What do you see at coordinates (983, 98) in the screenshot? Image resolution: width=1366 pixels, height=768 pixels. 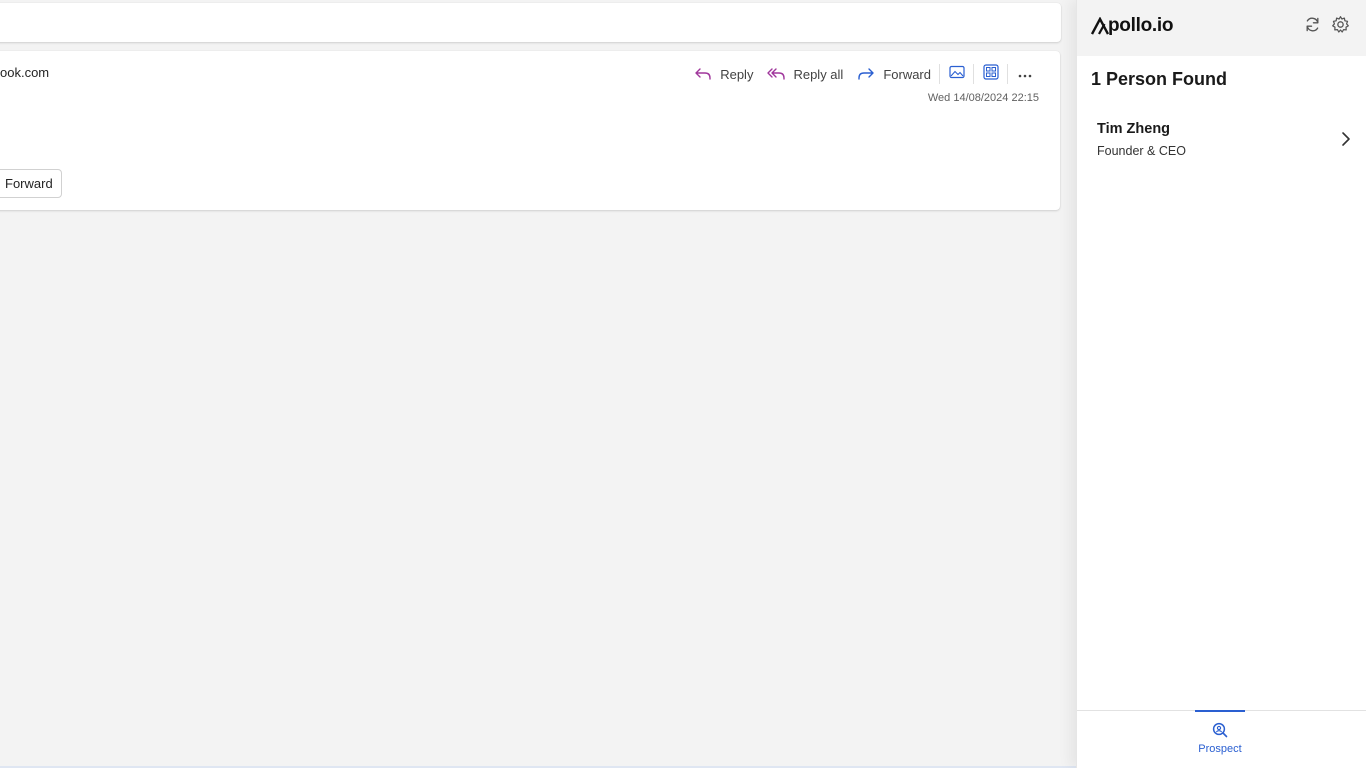 I see `message-date: Wed 14/08/2024 22:15` at bounding box center [983, 98].